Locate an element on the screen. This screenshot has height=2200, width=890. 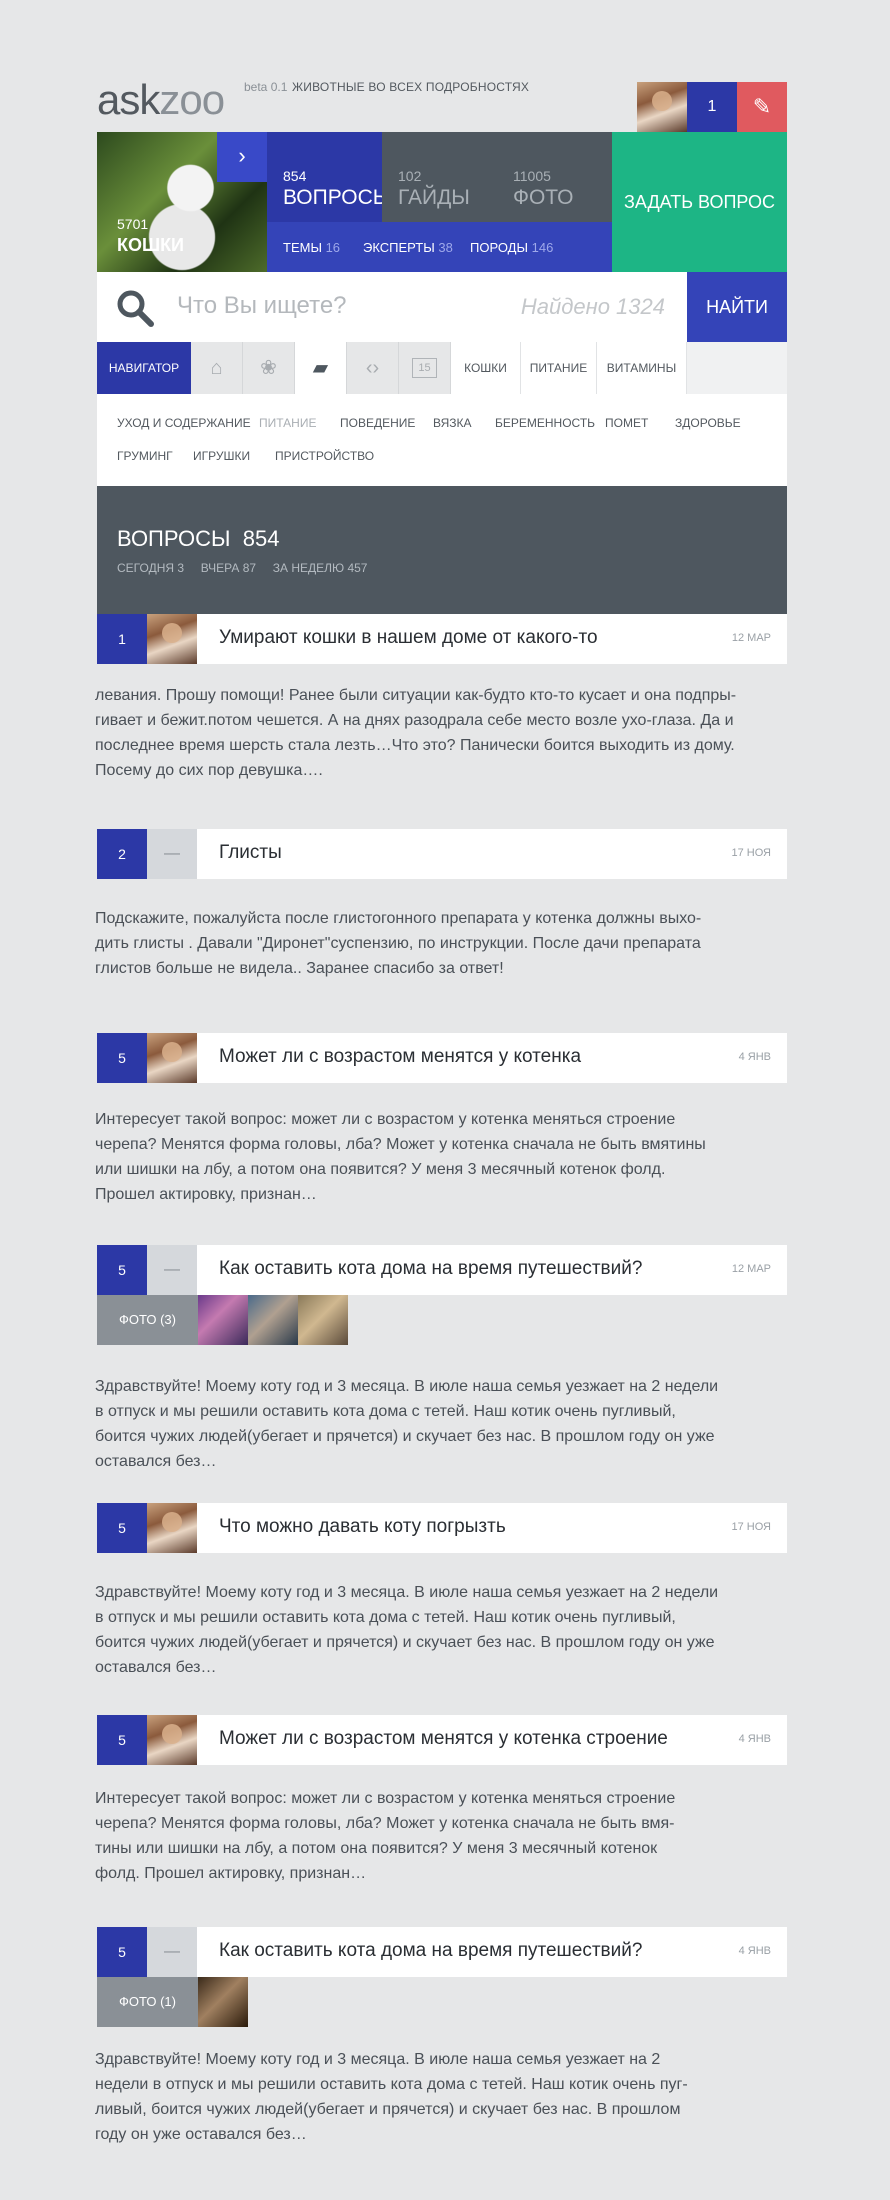
tab-vitamins: ВИТАМИНЫ is located at coordinates (642, 368).